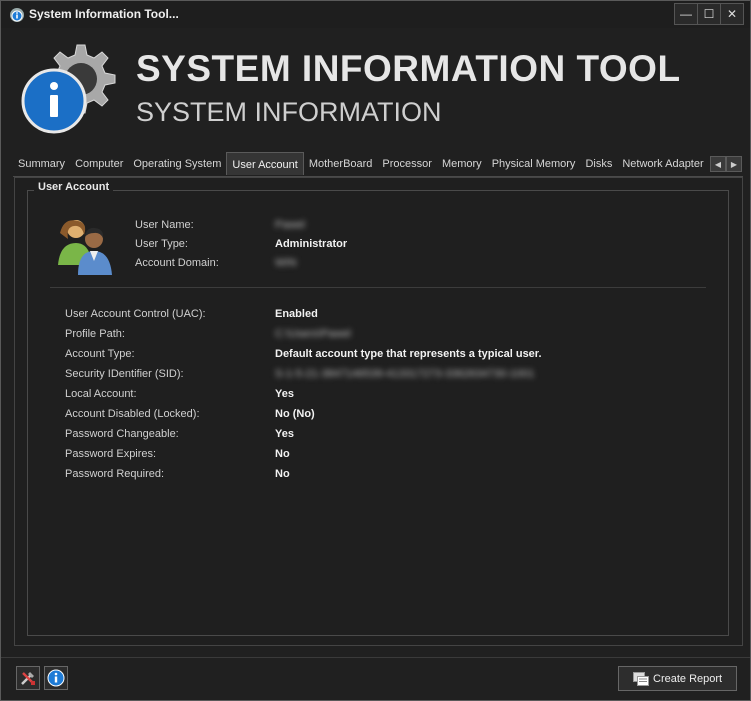 This screenshot has height=701, width=751. What do you see at coordinates (111, 454) in the screenshot?
I see `field-label: Password Expires:` at bounding box center [111, 454].